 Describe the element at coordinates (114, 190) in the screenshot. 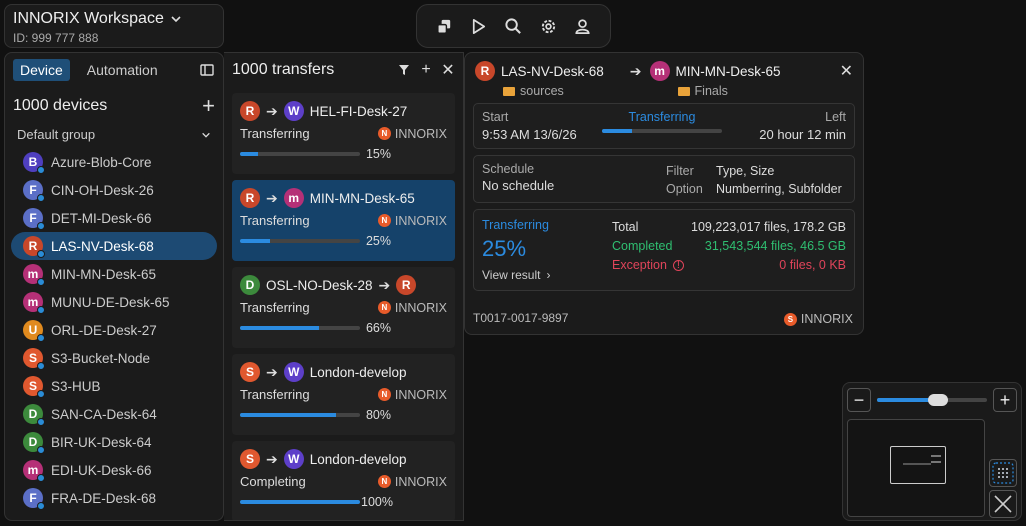

I see `device-item: F CIN-OH-Desk-26` at that location.